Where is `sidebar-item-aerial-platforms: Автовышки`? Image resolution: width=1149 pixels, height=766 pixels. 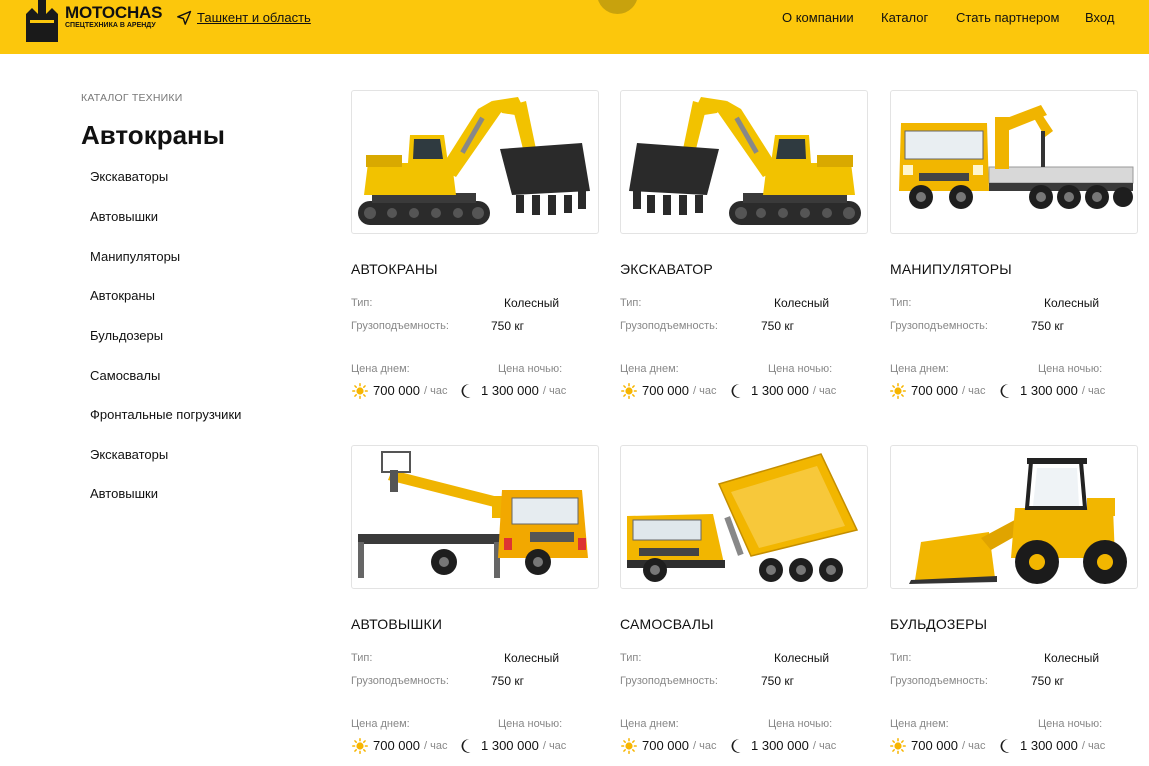 sidebar-item-aerial-platforms: Автовышки is located at coordinates (124, 217).